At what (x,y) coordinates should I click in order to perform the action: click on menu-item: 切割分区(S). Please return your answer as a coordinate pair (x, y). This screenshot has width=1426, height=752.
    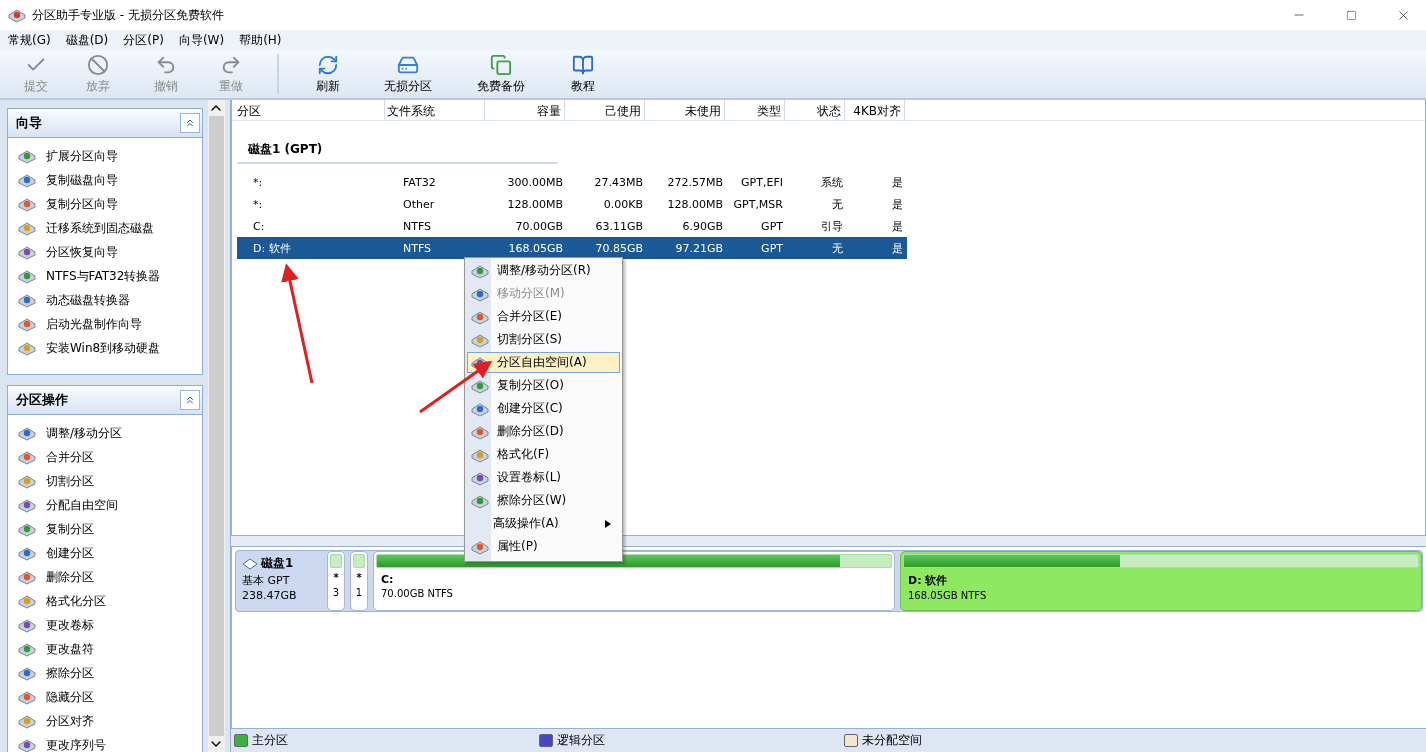
    Looking at the image, I should click on (543, 339).